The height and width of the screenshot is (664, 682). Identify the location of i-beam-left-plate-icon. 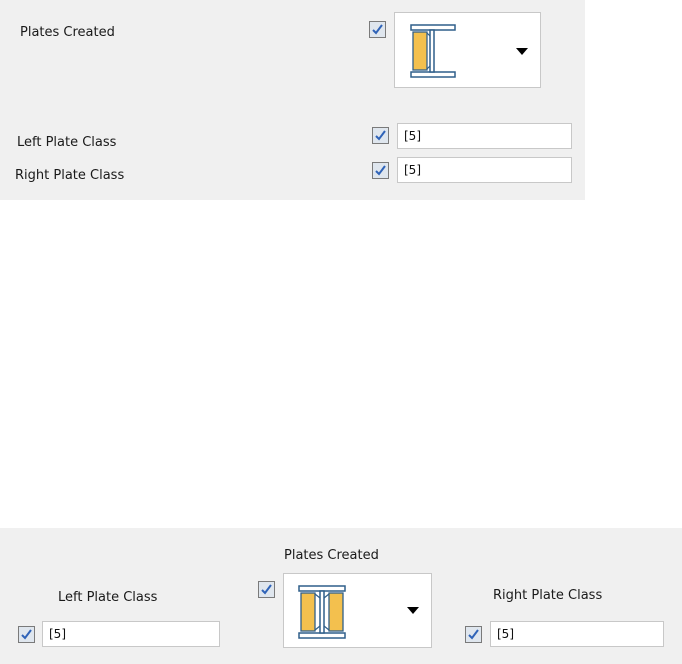
(433, 51).